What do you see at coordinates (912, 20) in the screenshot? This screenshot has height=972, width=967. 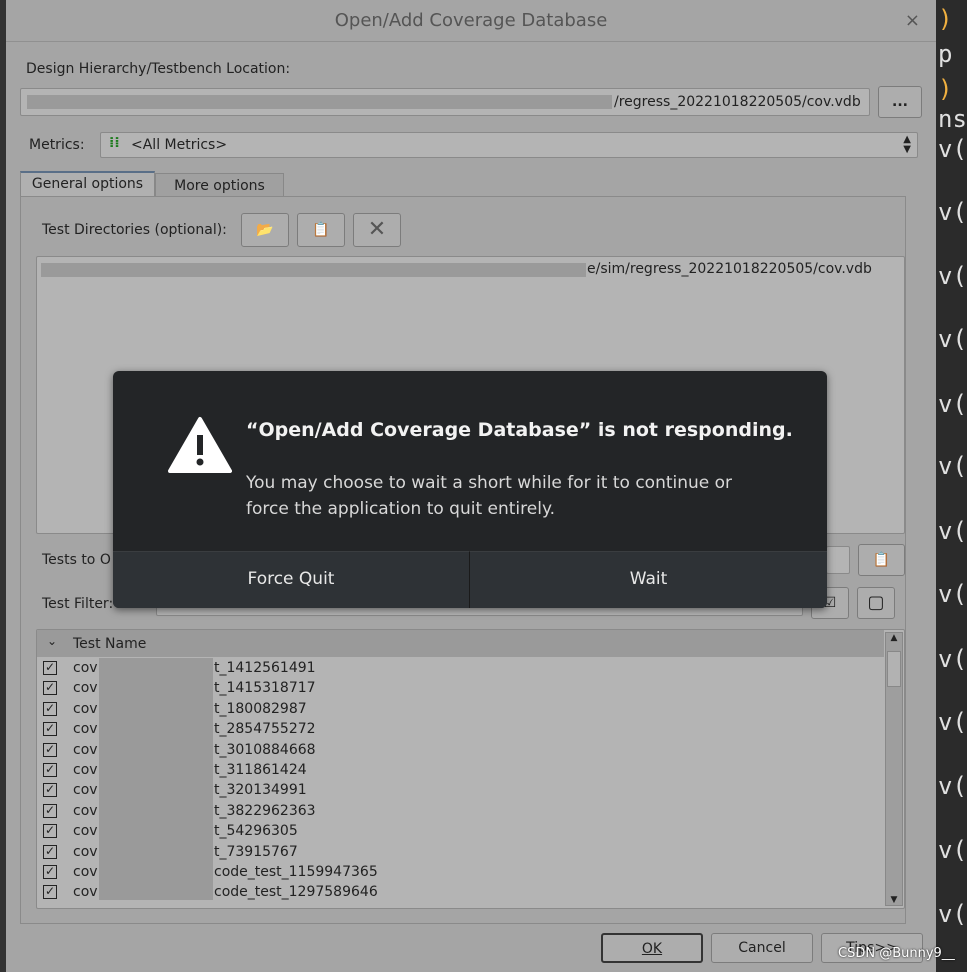 I see `close-icon: ×` at bounding box center [912, 20].